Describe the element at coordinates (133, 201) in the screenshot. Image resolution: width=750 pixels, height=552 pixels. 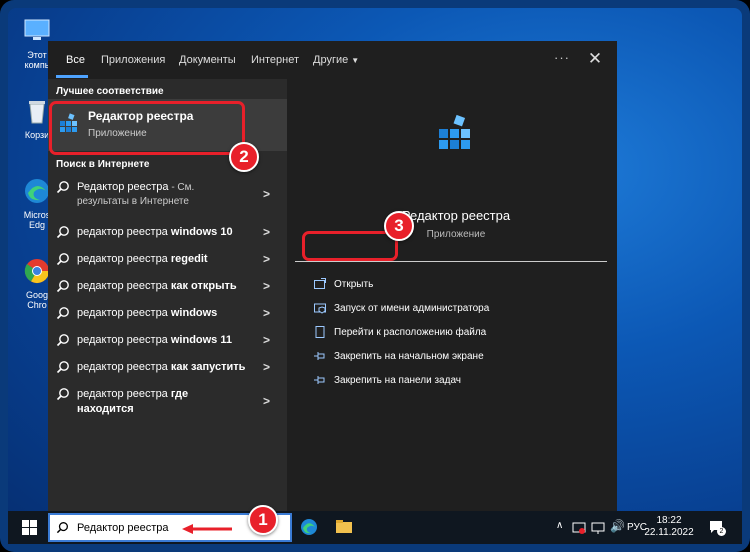
I see `result-second-line: результаты в Интернете` at that location.